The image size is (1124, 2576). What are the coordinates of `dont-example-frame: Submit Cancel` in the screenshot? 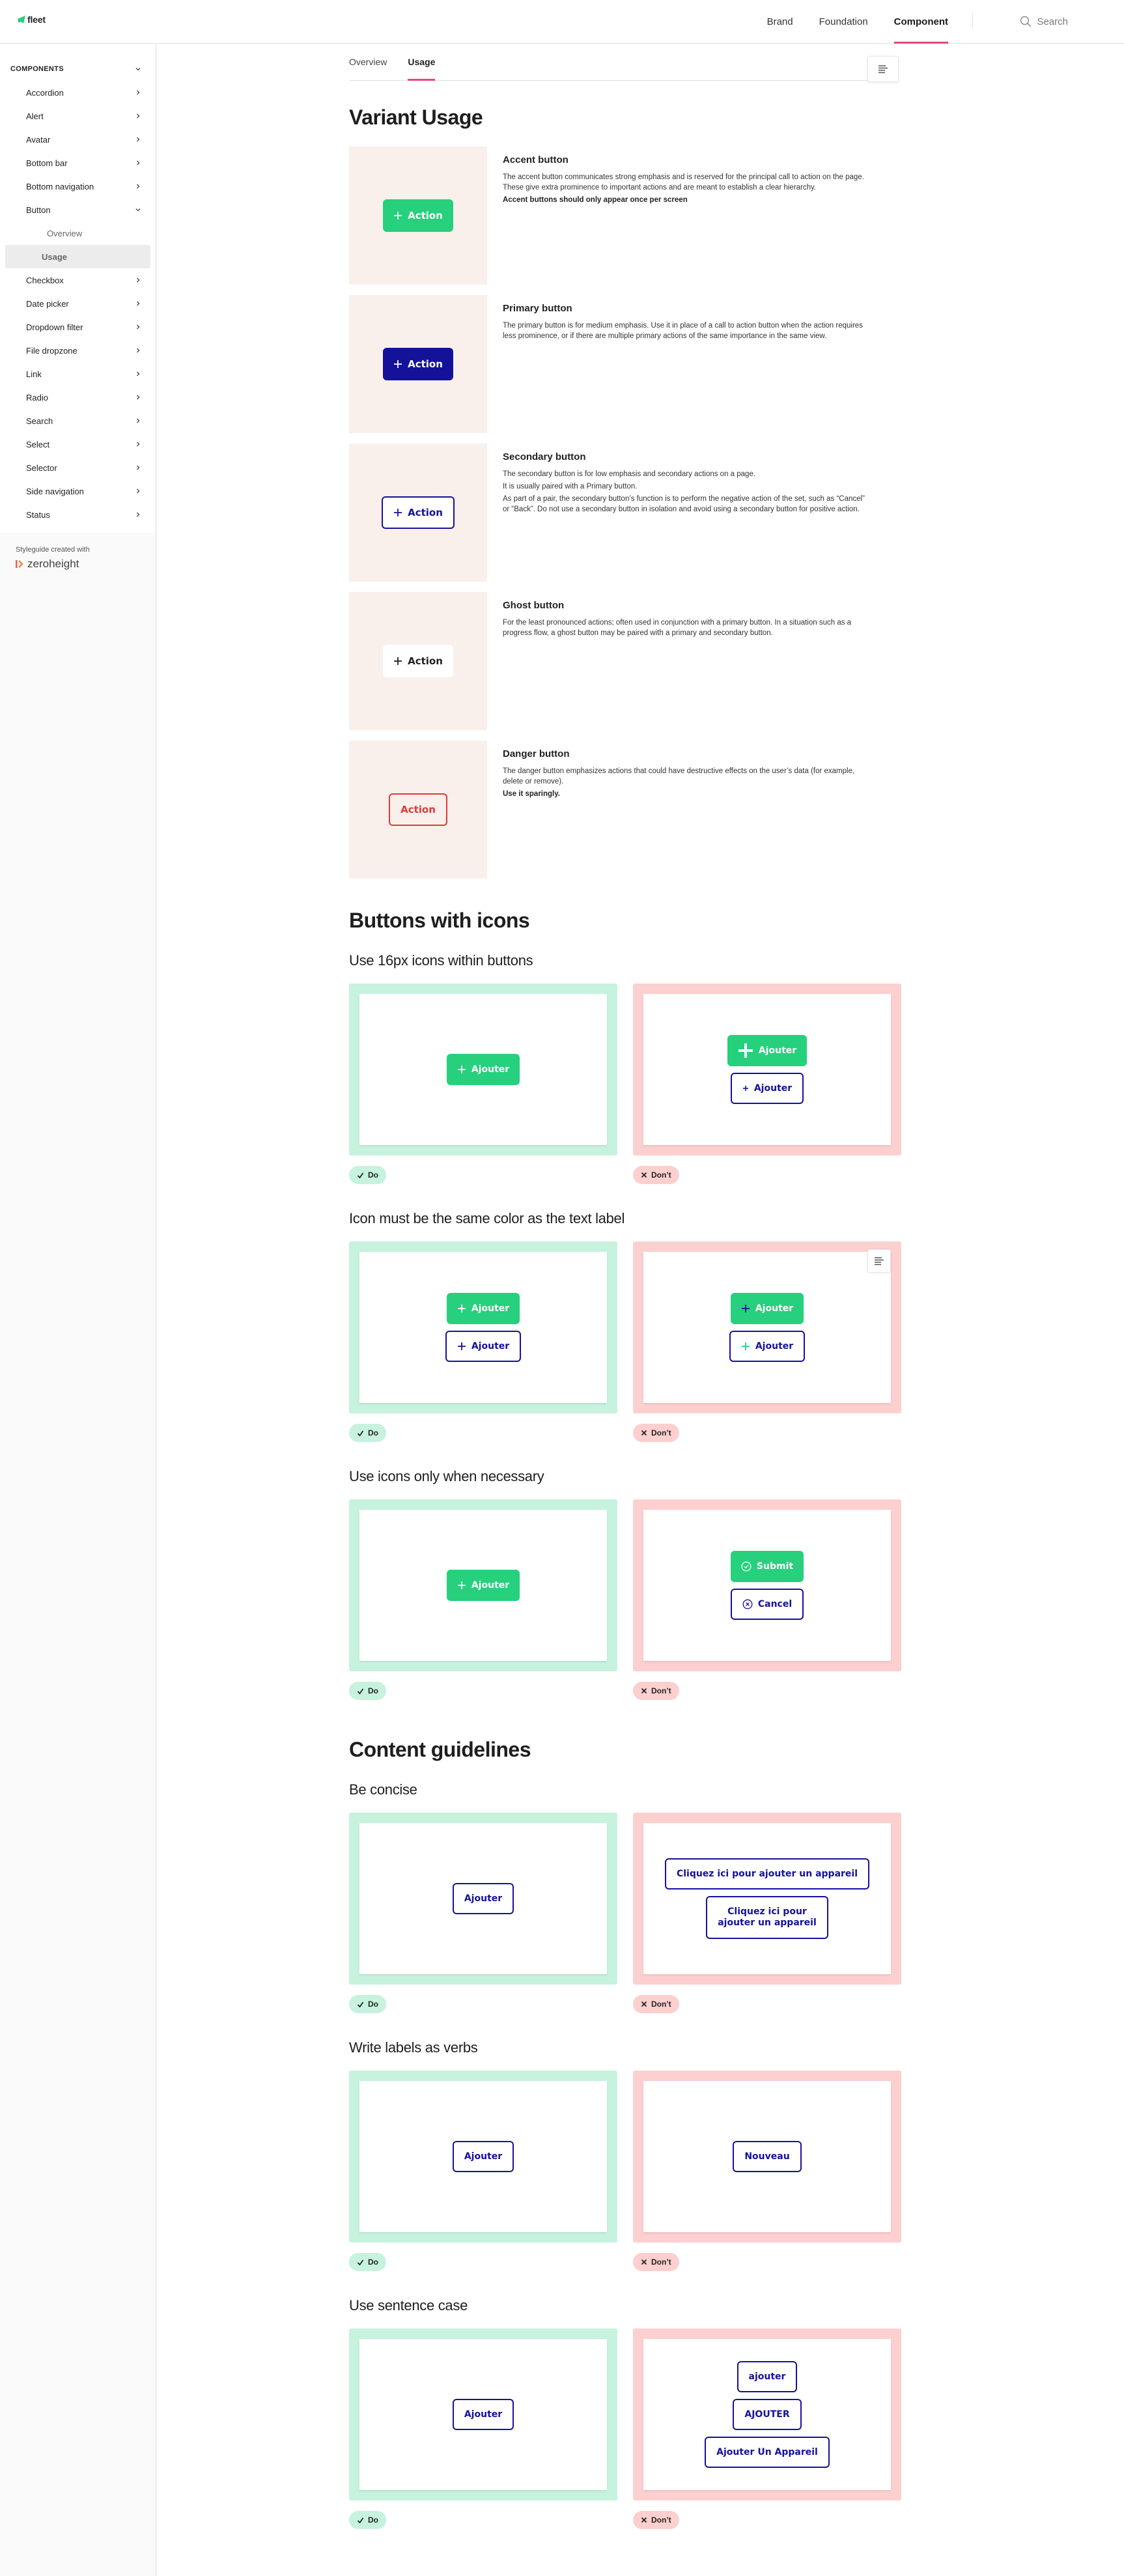 It's located at (767, 1585).